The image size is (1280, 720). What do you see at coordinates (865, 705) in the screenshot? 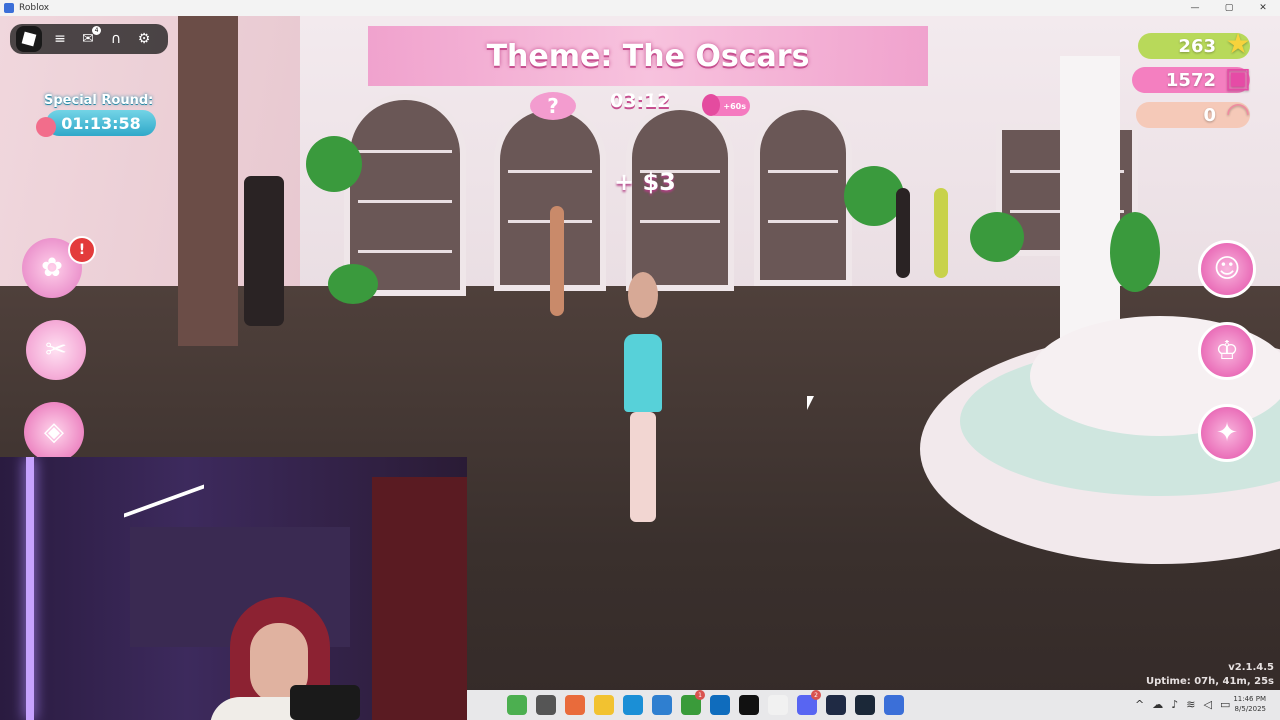
I see `steam-icon` at bounding box center [865, 705].